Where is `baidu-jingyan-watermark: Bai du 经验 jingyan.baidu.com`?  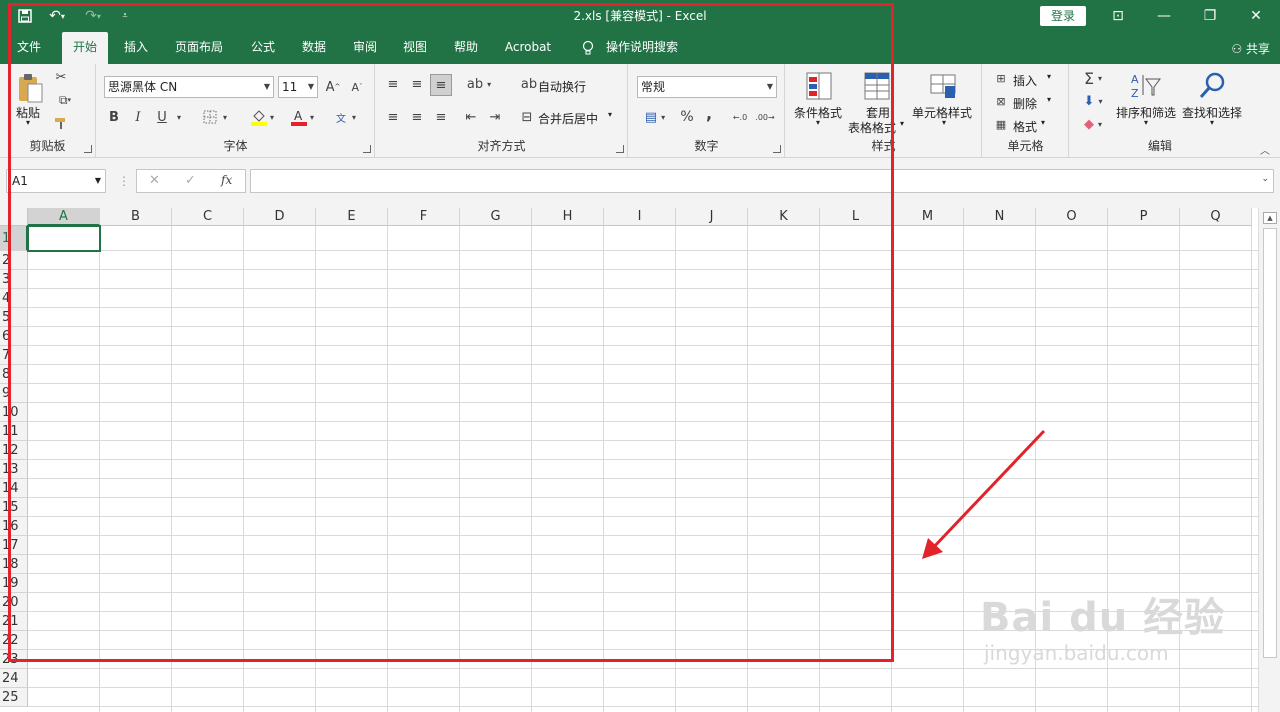 baidu-jingyan-watermark: Bai du 经验 jingyan.baidu.com is located at coordinates (1102, 630).